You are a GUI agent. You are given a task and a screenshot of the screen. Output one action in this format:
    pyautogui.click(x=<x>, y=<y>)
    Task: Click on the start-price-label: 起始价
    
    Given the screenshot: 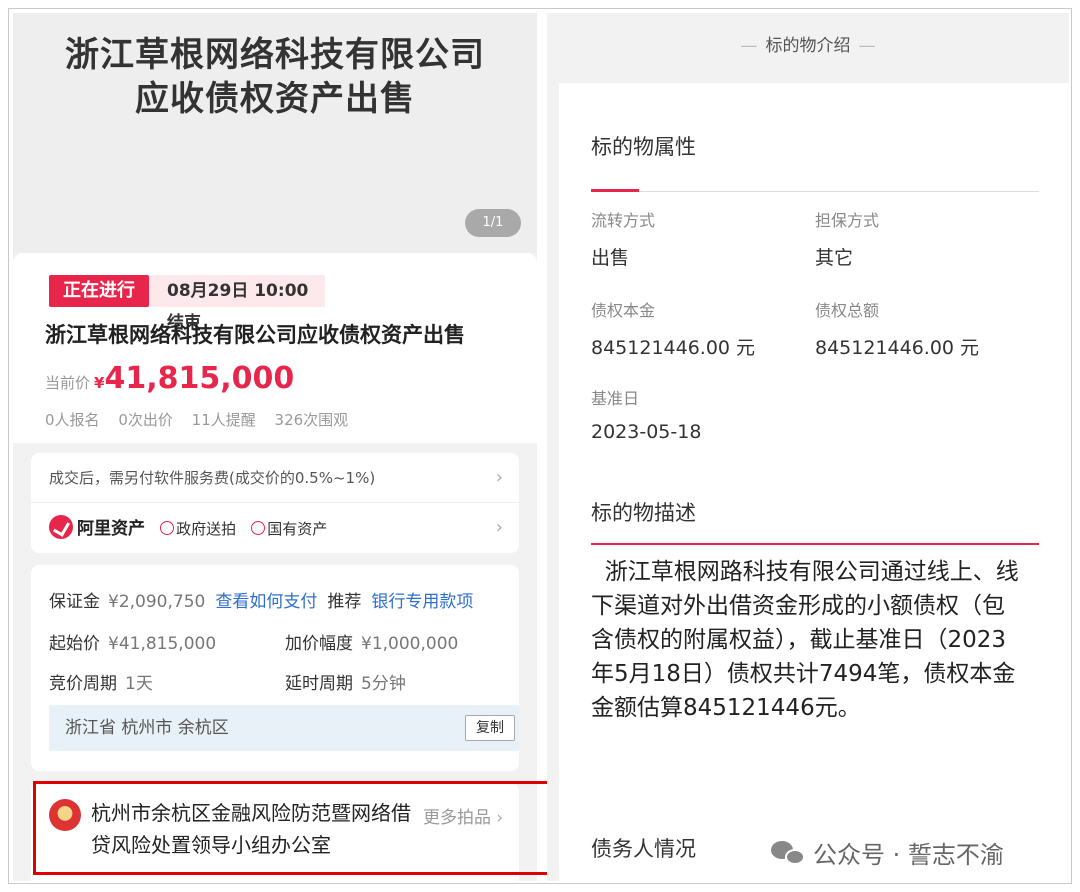 What is the action you would take?
    pyautogui.click(x=74, y=644)
    